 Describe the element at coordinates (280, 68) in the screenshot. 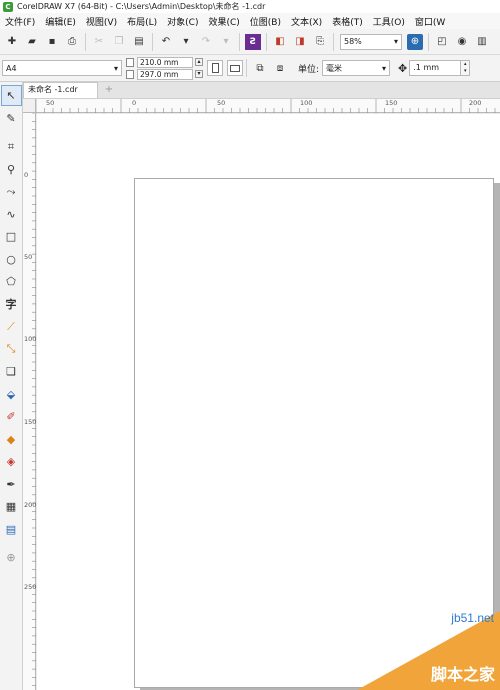

I see `current-page-icon: ⧈` at that location.